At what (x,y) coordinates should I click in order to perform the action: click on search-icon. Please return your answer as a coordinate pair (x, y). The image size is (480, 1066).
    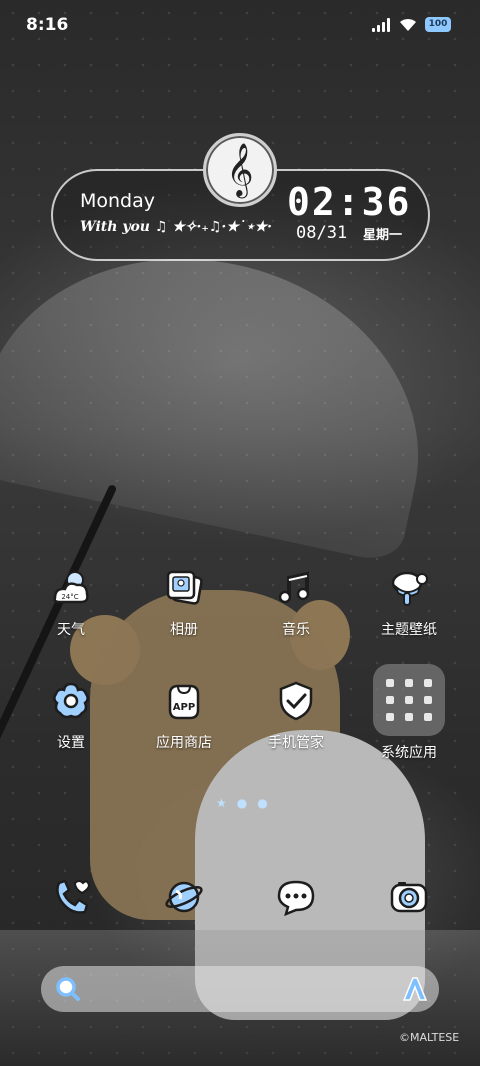
    Looking at the image, I should click on (68, 989).